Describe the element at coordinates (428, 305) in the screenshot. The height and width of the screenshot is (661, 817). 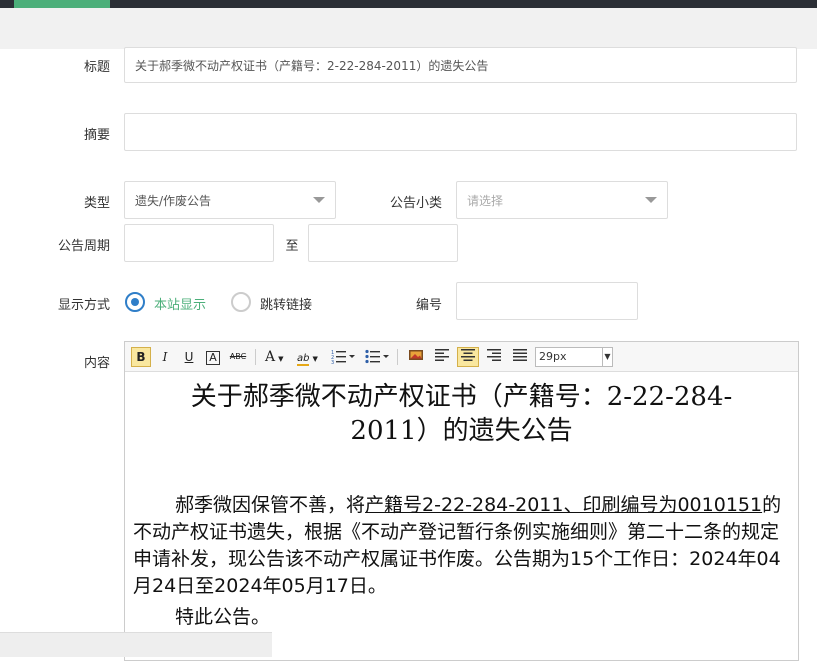
I see `number-label: 编号` at that location.